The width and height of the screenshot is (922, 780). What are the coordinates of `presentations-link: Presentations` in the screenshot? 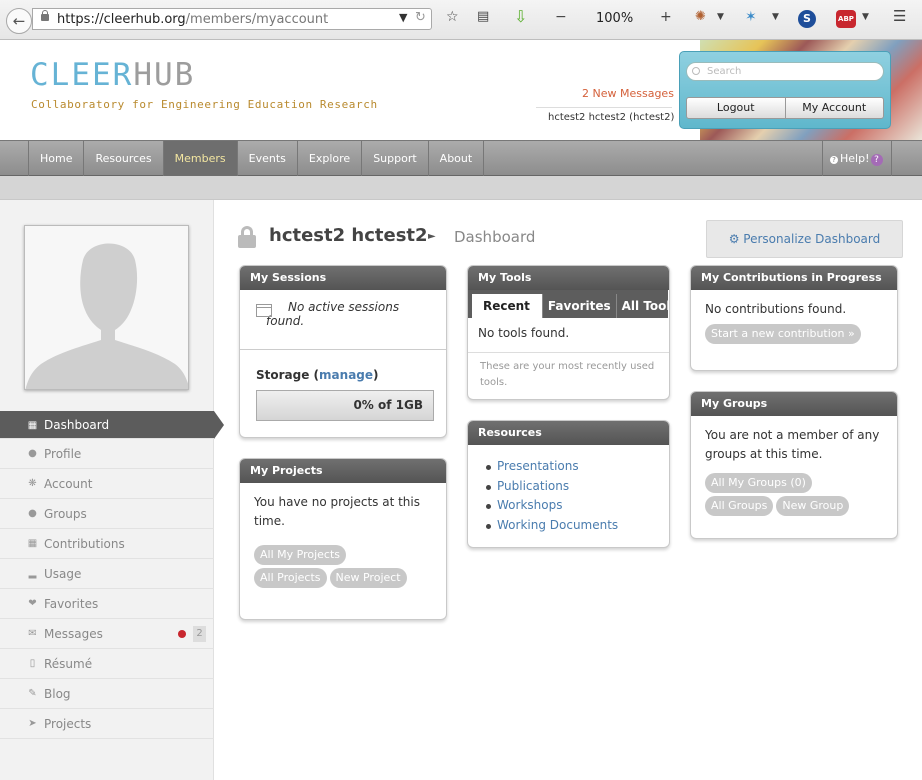 It's located at (538, 466).